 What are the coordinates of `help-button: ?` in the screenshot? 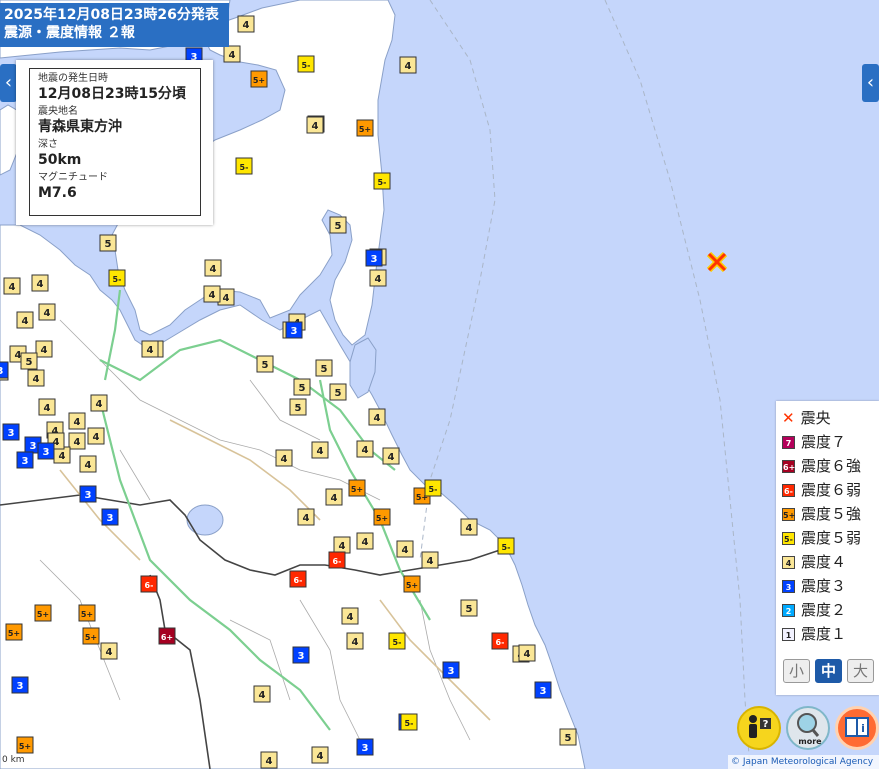 It's located at (759, 728).